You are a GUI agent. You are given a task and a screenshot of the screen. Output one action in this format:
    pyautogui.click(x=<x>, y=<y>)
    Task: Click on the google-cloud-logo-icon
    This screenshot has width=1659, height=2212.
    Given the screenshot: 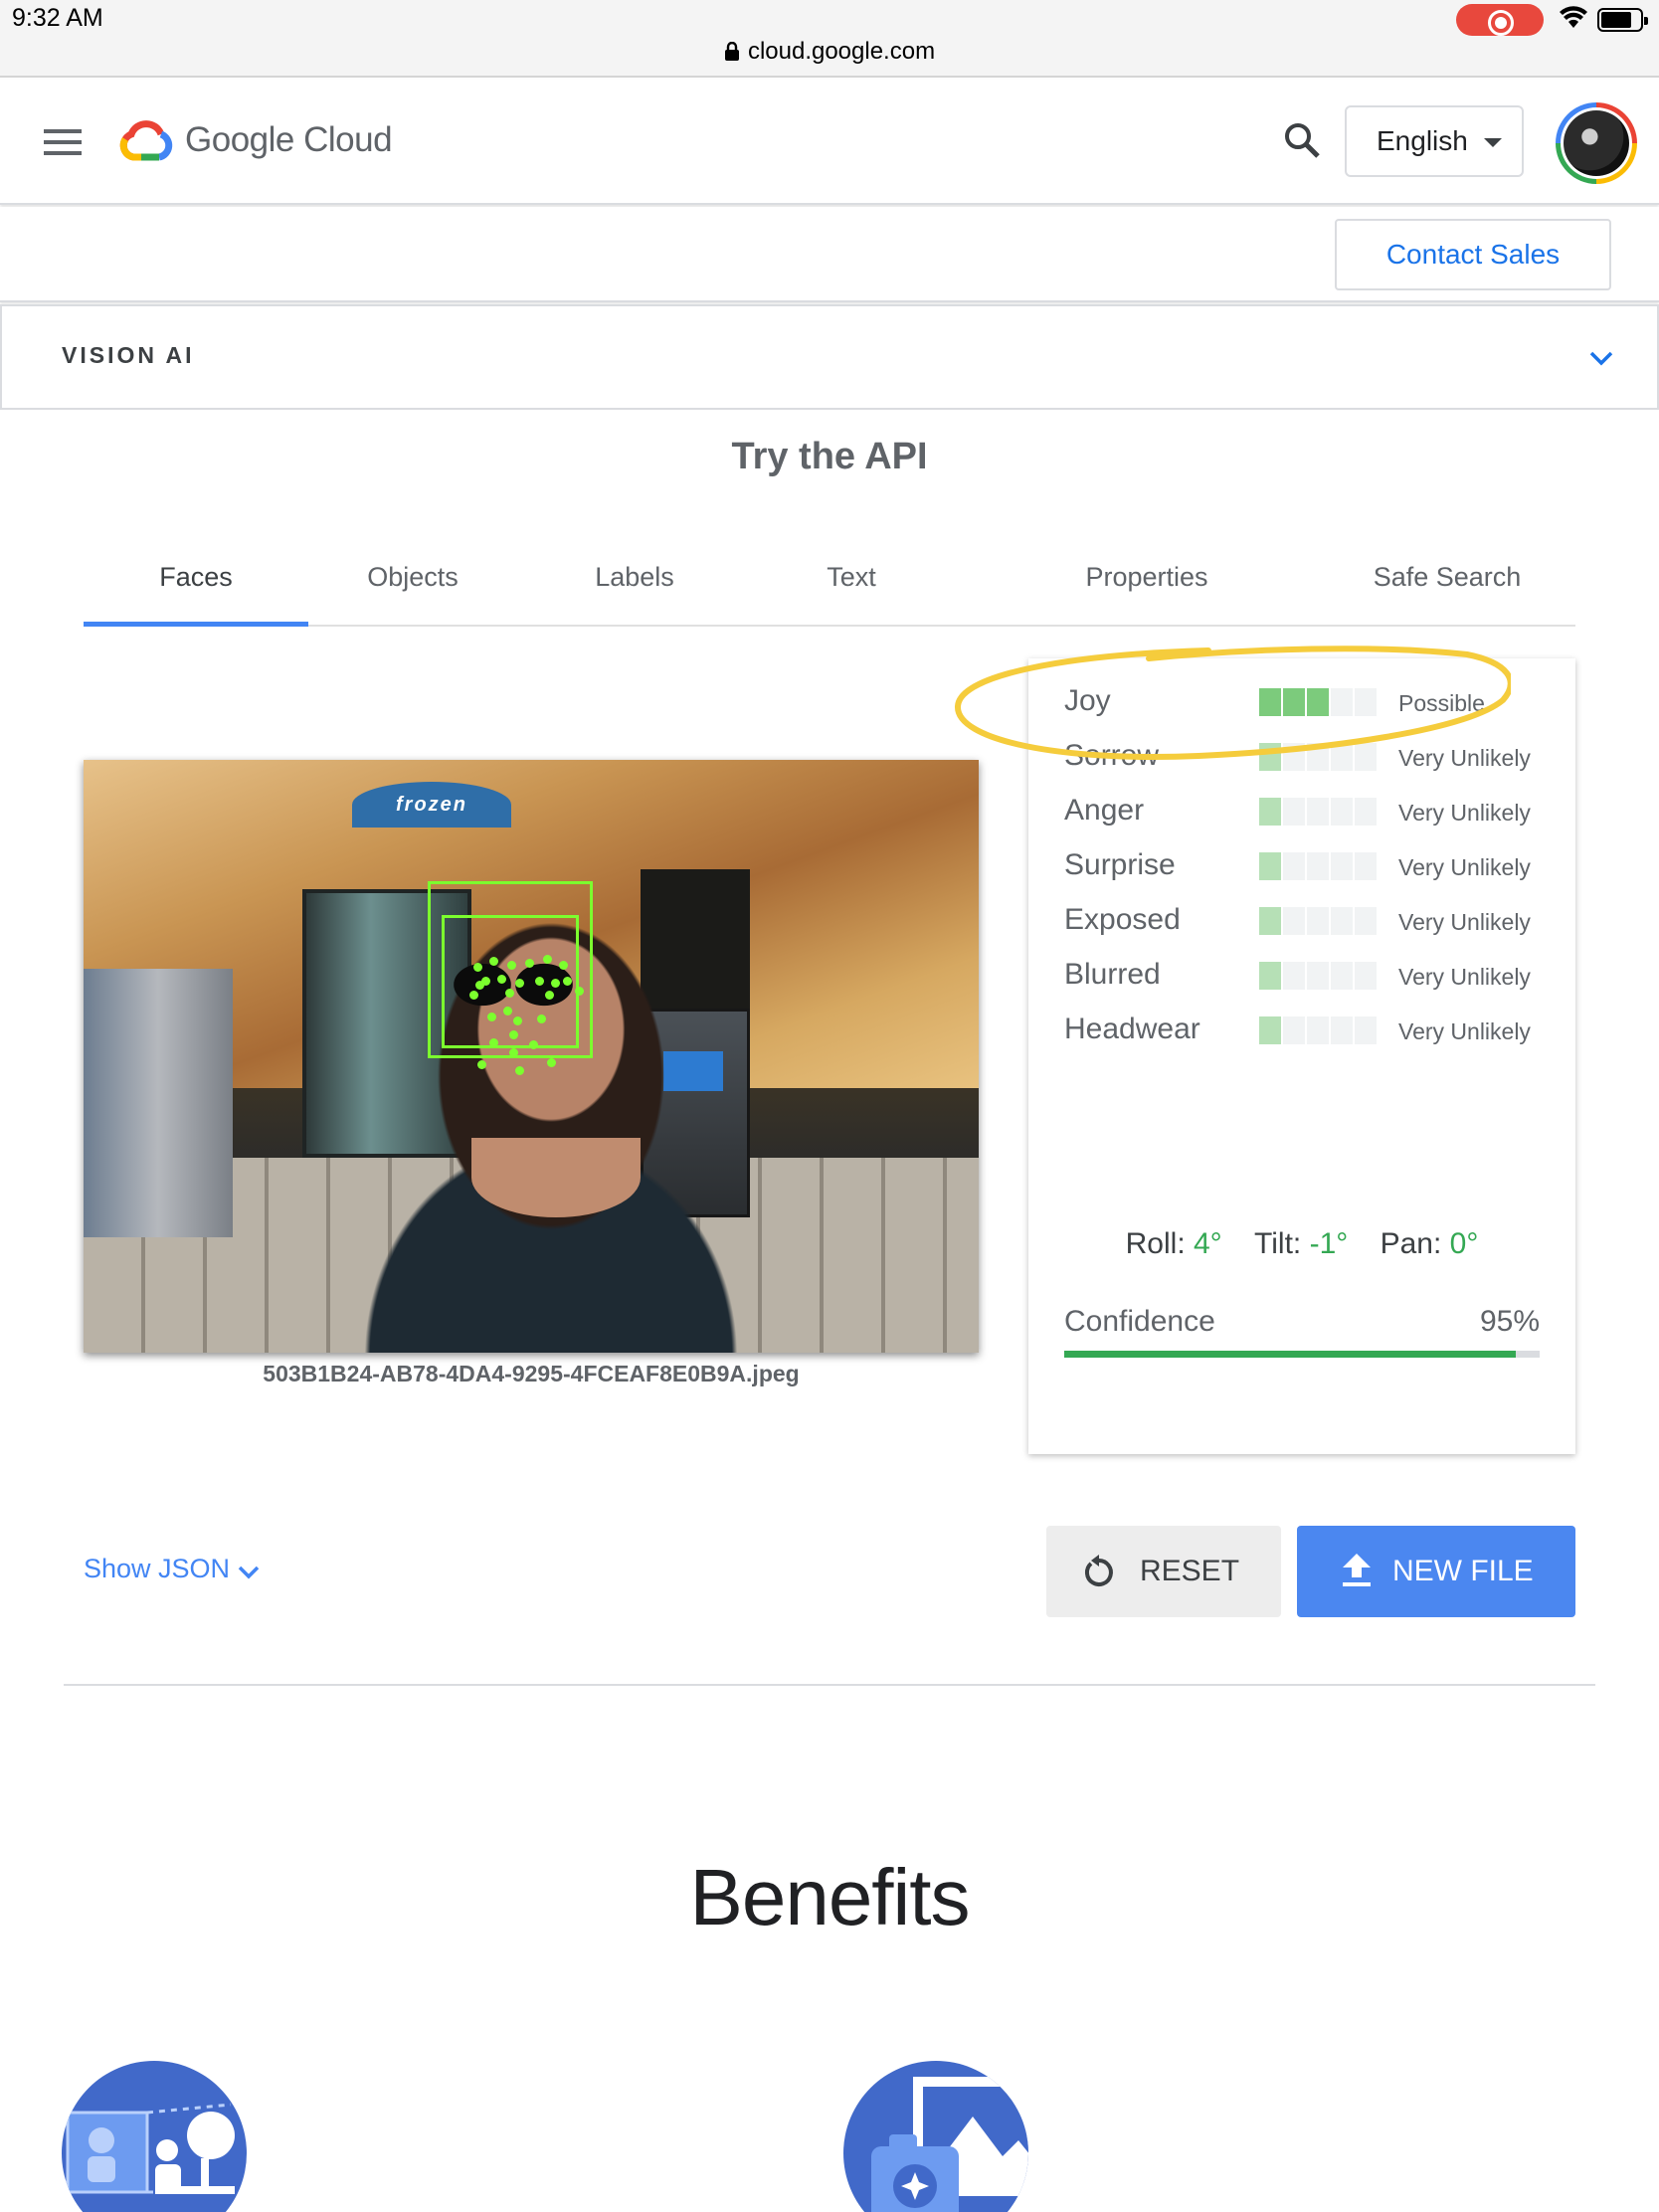 What is the action you would take?
    pyautogui.click(x=145, y=139)
    